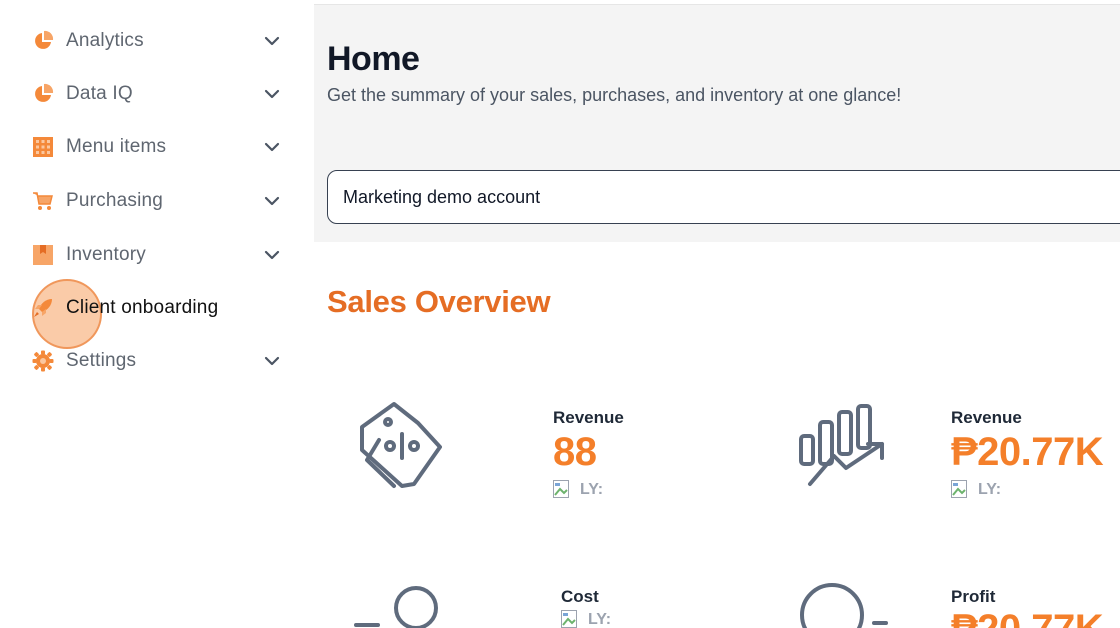 This screenshot has width=1120, height=628. Describe the element at coordinates (442, 196) in the screenshot. I see `account-select-value: Marketing demo account` at that location.